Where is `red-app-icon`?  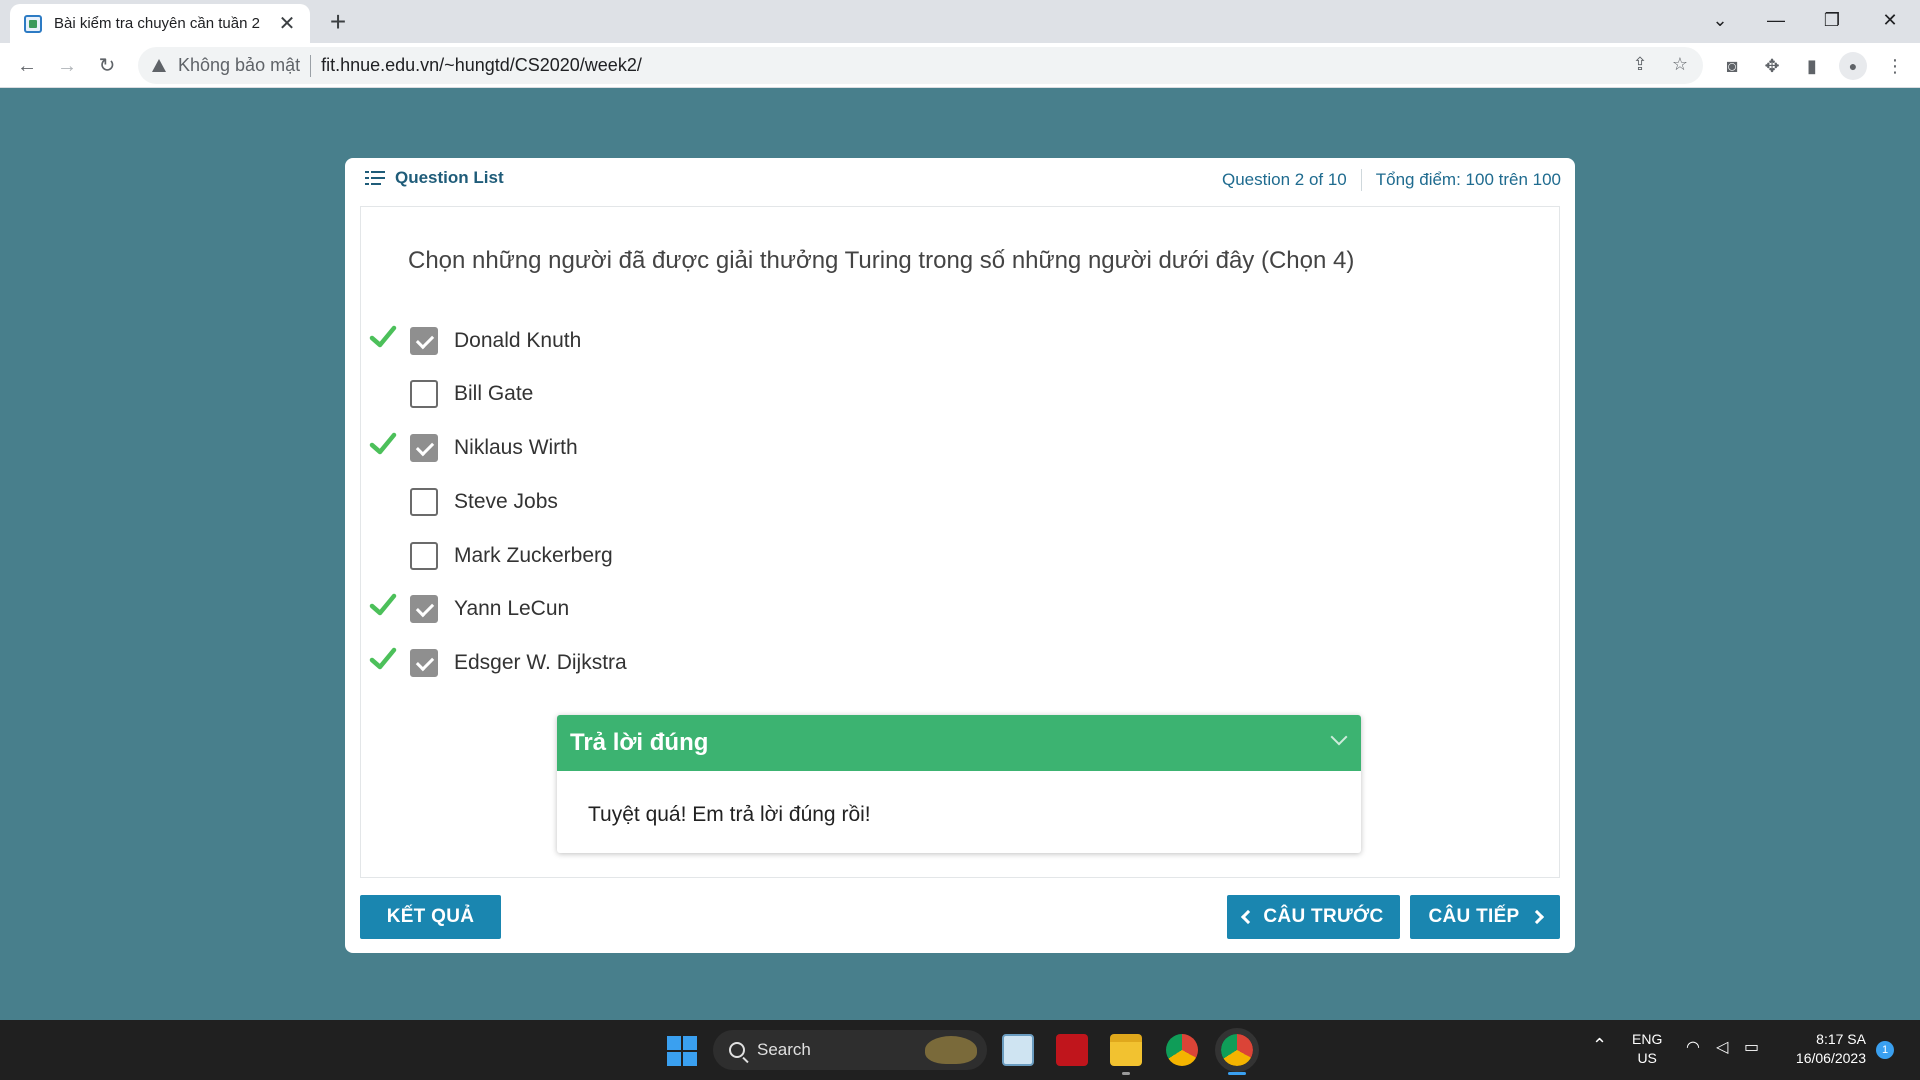 red-app-icon is located at coordinates (1072, 1050).